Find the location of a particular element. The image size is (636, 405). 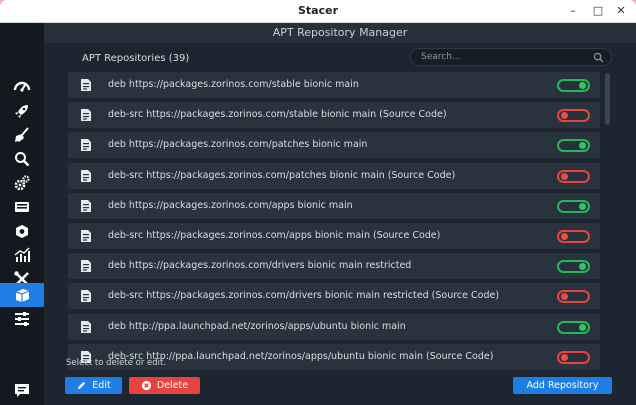

resources-icon is located at coordinates (22, 254).